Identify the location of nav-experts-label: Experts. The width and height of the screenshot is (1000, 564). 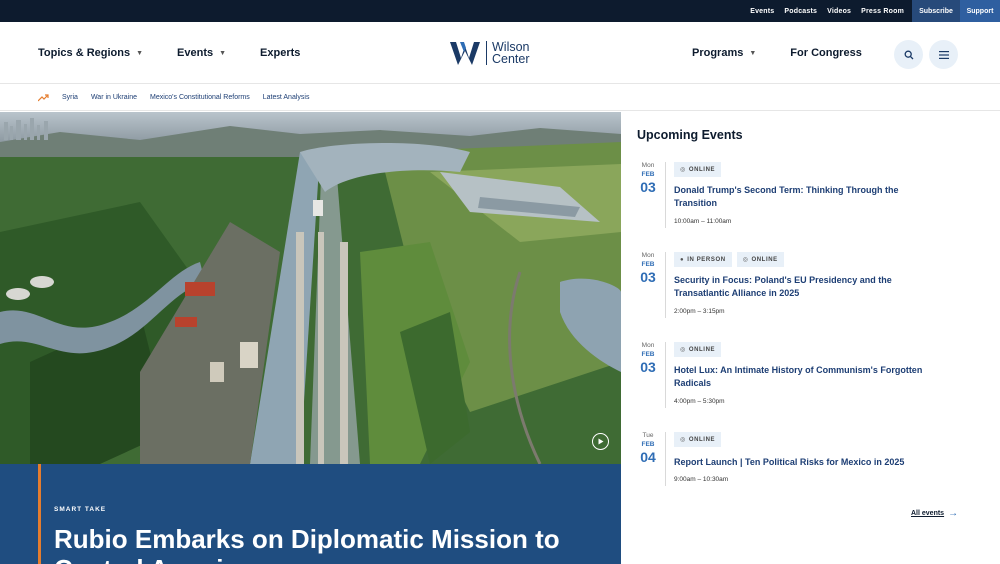
(280, 53).